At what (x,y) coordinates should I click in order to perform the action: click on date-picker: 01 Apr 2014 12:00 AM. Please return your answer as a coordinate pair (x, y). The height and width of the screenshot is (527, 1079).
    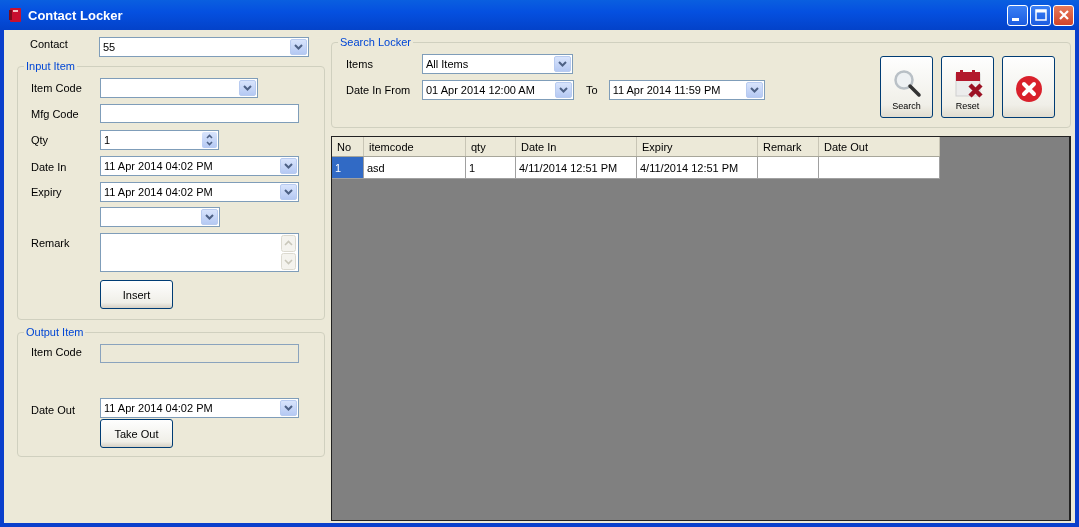
    Looking at the image, I should click on (498, 90).